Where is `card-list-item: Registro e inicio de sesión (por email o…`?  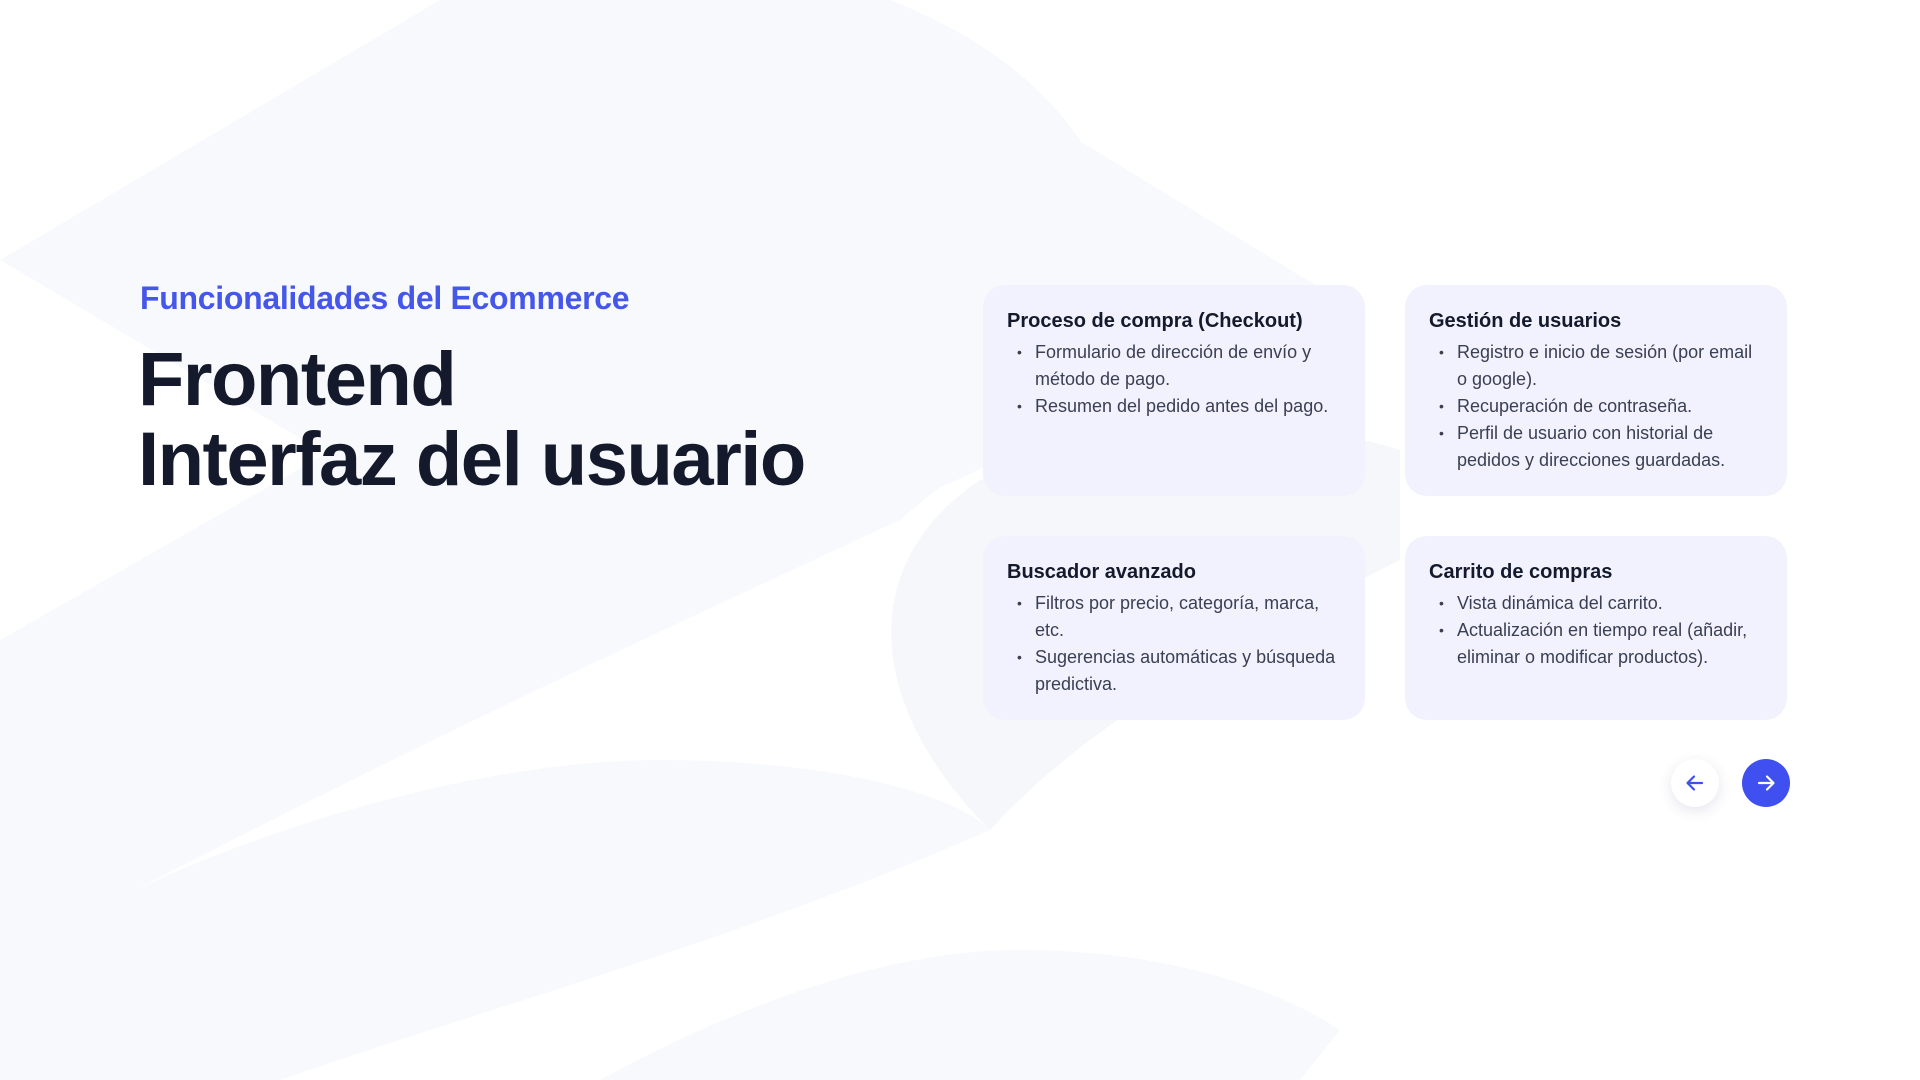 card-list-item: Registro e inicio de sesión (por email o… is located at coordinates (1596, 366).